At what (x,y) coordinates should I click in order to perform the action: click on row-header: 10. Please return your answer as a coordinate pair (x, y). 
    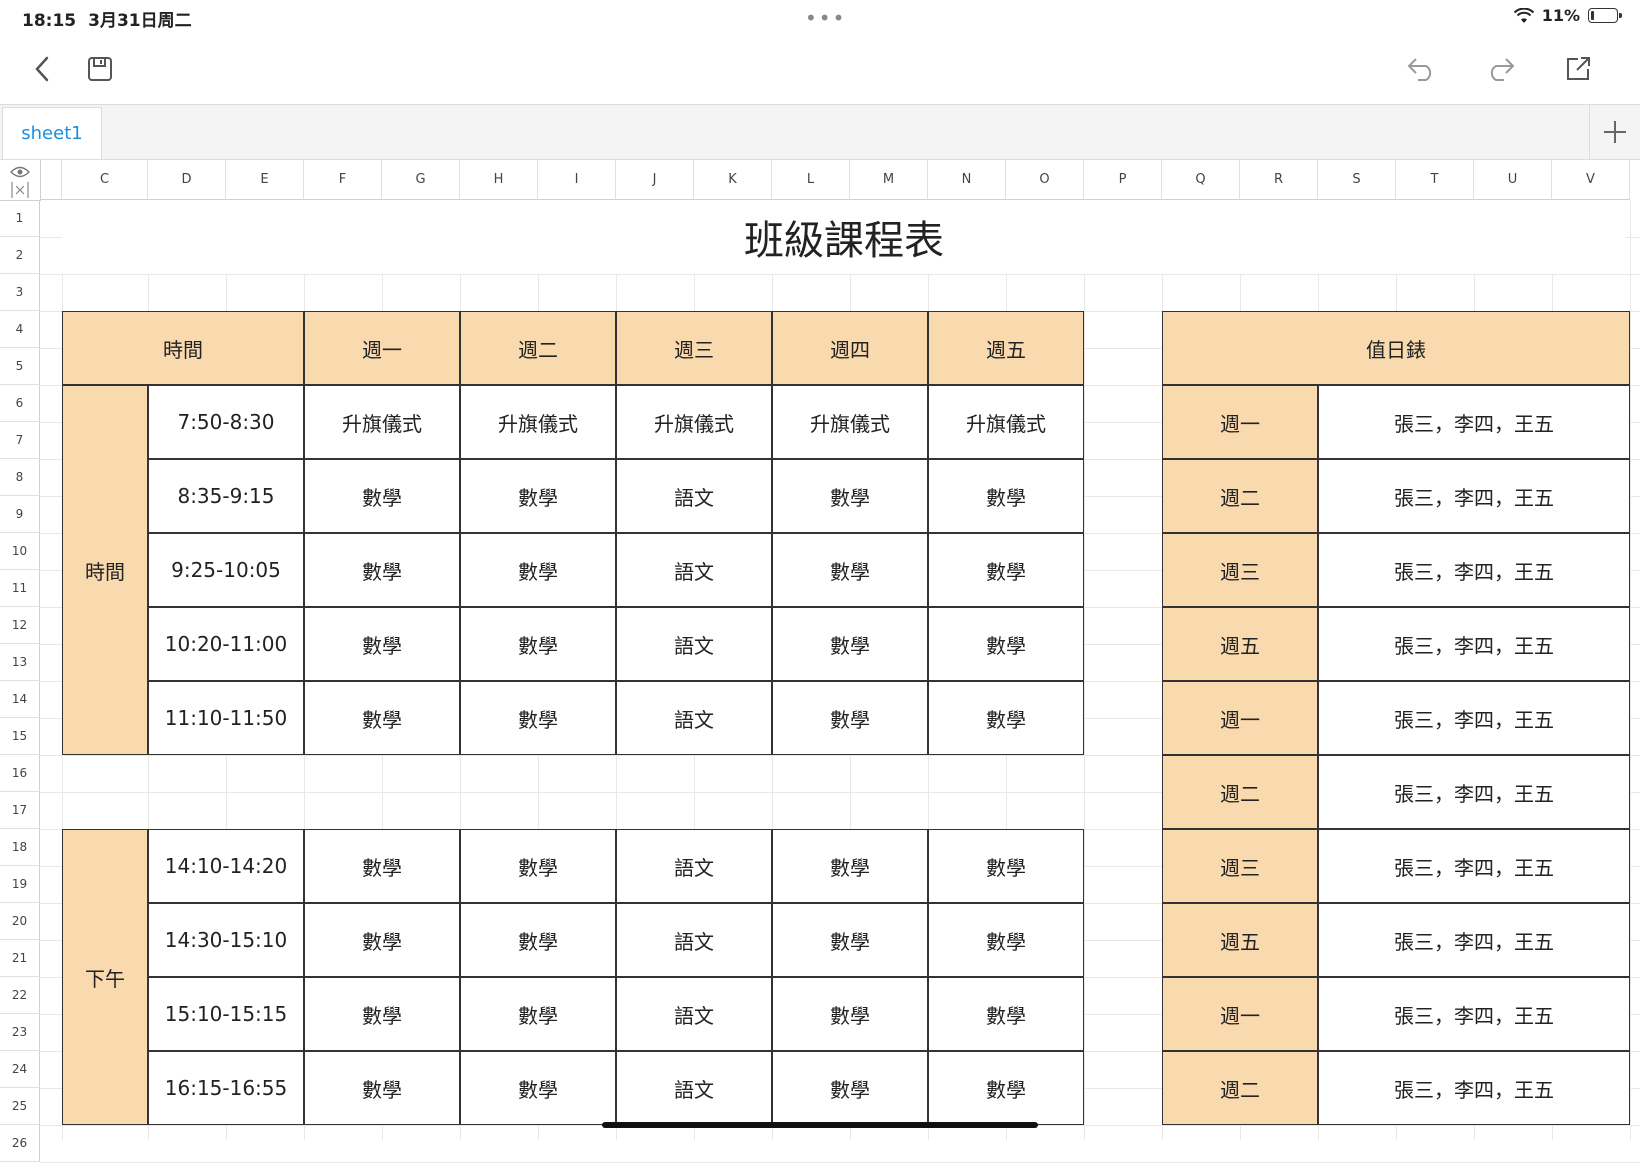
    Looking at the image, I should click on (20, 551).